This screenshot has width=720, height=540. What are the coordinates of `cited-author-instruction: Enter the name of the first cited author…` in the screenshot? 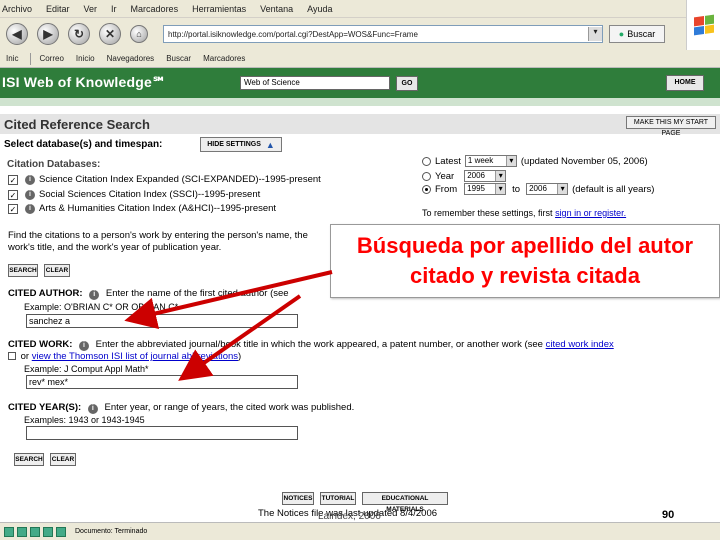 It's located at (197, 293).